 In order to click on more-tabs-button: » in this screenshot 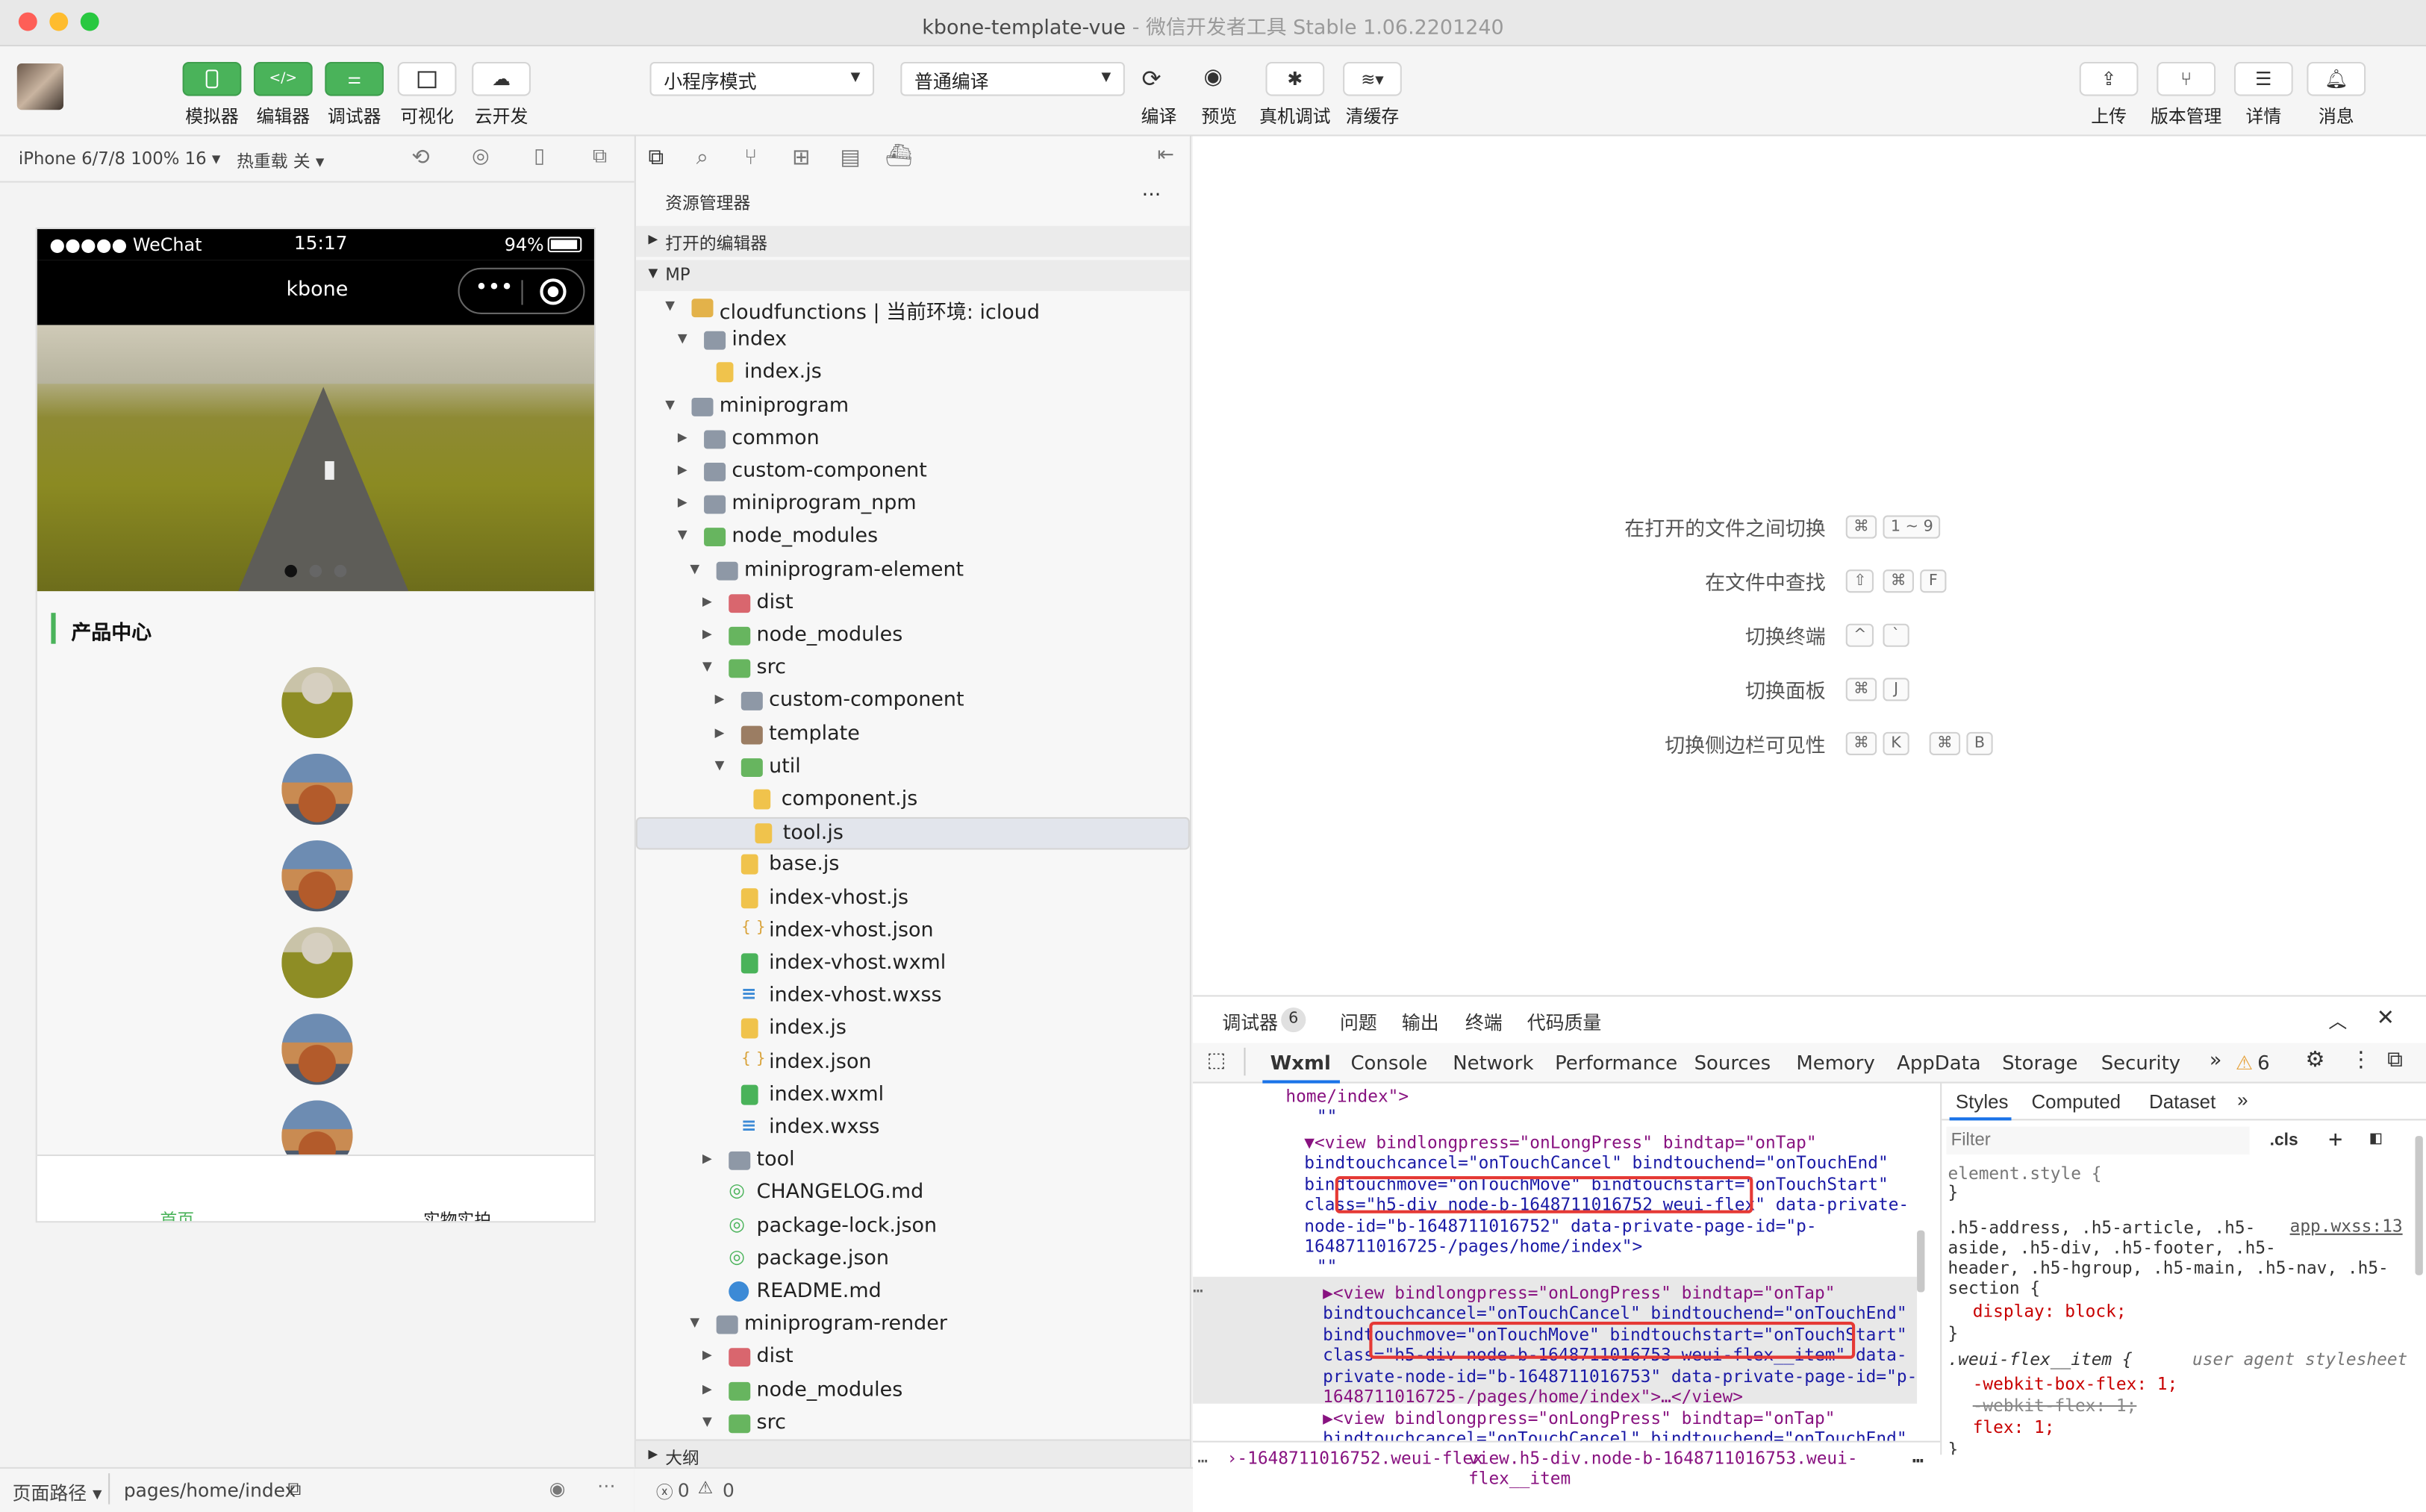, I will do `click(2216, 1060)`.